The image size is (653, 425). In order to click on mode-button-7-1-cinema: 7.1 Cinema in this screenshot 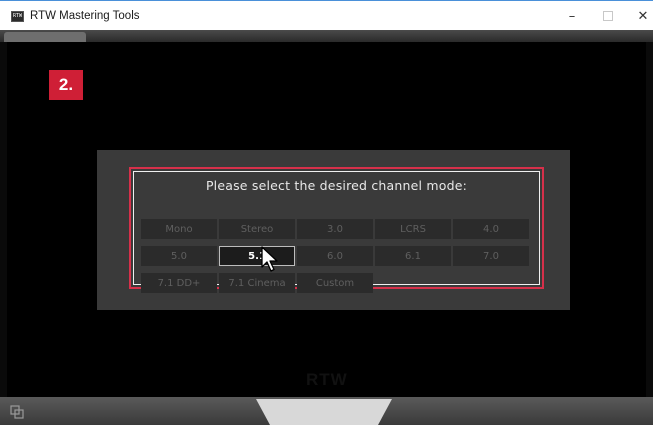, I will do `click(257, 283)`.